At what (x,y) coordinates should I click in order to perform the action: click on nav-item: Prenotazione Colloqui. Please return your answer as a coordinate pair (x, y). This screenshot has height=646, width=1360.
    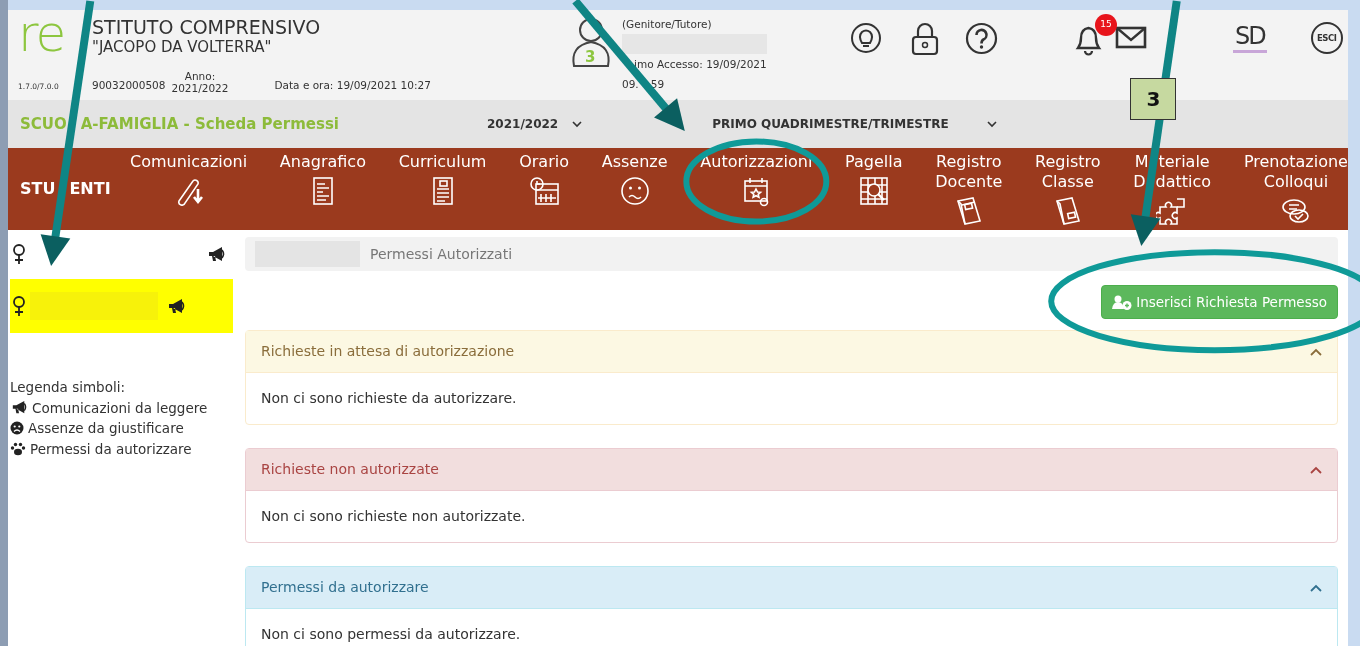
    Looking at the image, I should click on (1295, 189).